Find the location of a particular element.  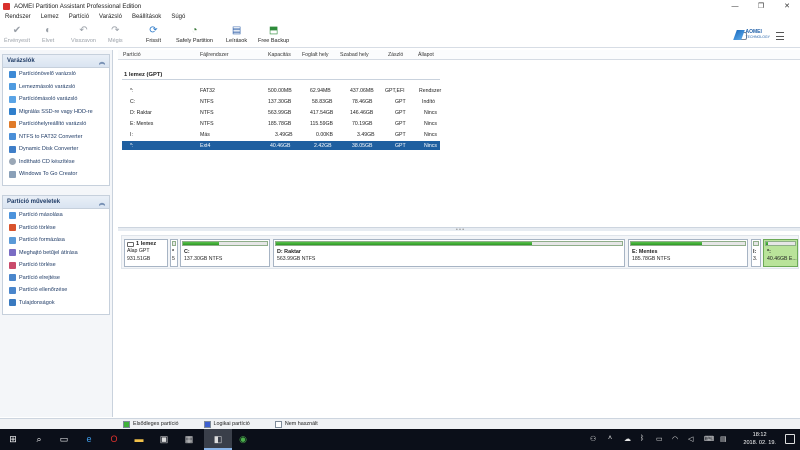

language-icon: ▤ is located at coordinates (723, 439).